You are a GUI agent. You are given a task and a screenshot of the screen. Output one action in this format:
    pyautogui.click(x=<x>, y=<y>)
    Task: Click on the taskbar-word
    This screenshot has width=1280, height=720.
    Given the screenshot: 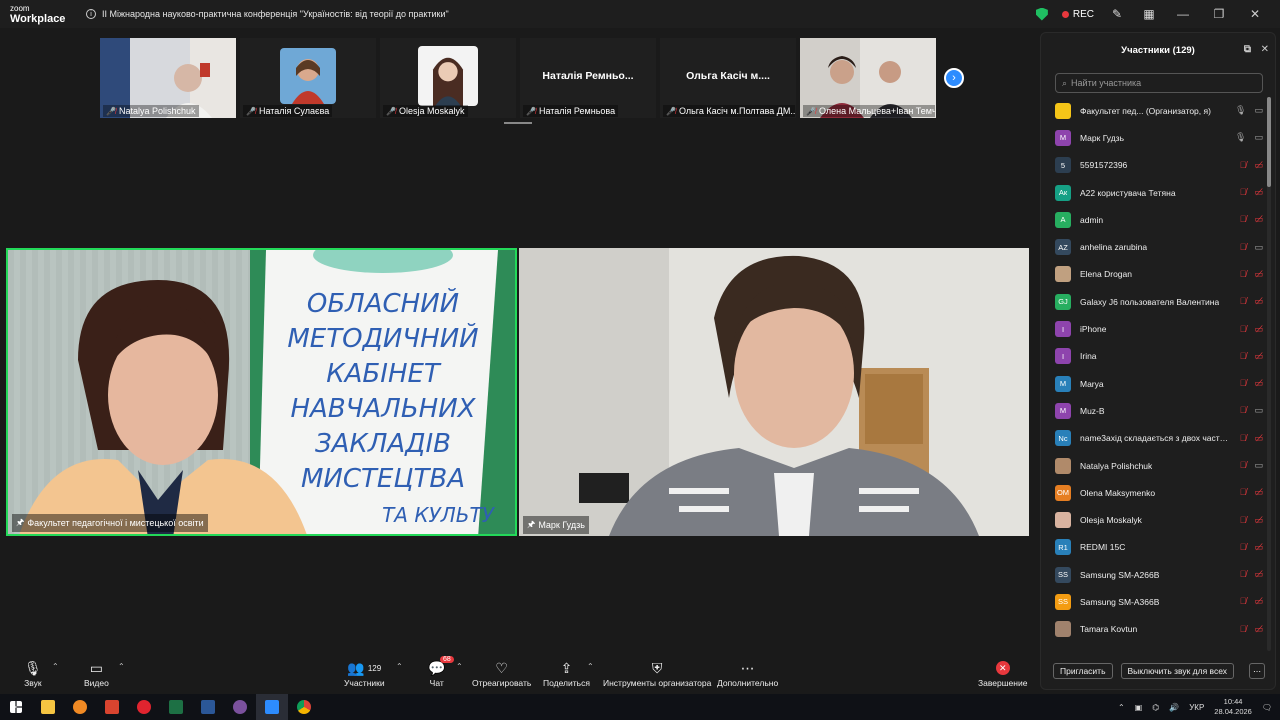 What is the action you would take?
    pyautogui.click(x=208, y=707)
    